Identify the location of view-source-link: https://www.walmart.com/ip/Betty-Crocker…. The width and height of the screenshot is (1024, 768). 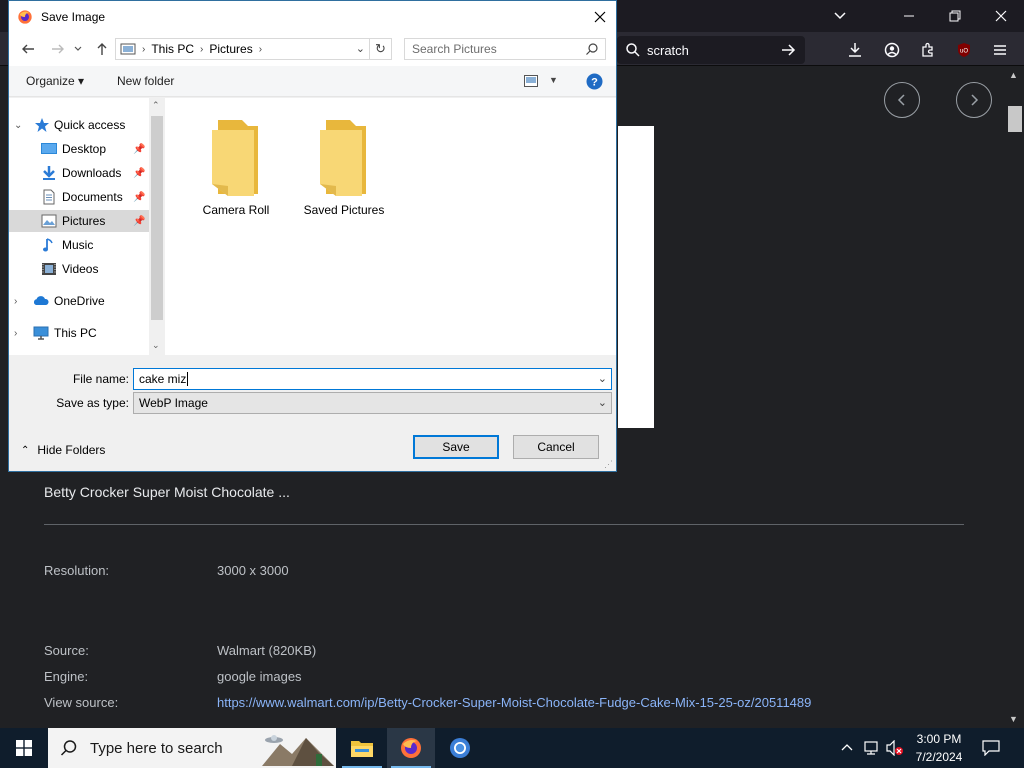
(514, 702).